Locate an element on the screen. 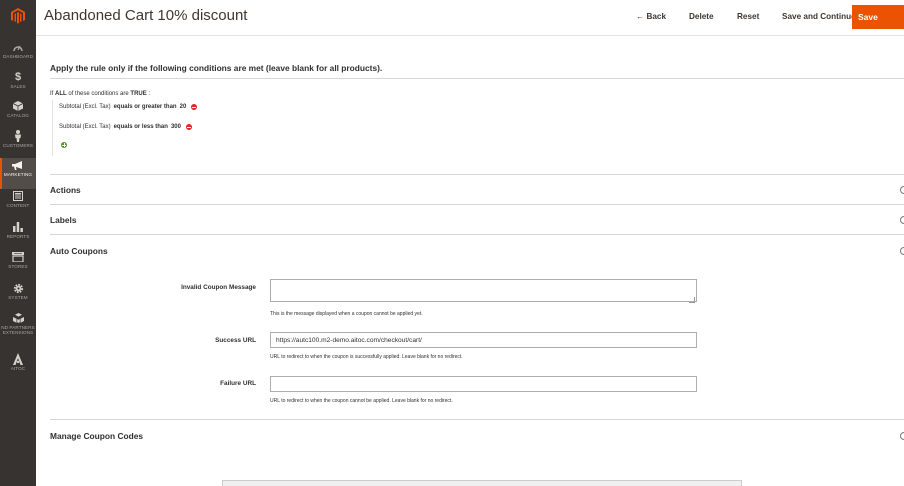 The height and width of the screenshot is (486, 904). nav-item-find-partners: ND PARTNERS EXTENSIONS is located at coordinates (18, 326).